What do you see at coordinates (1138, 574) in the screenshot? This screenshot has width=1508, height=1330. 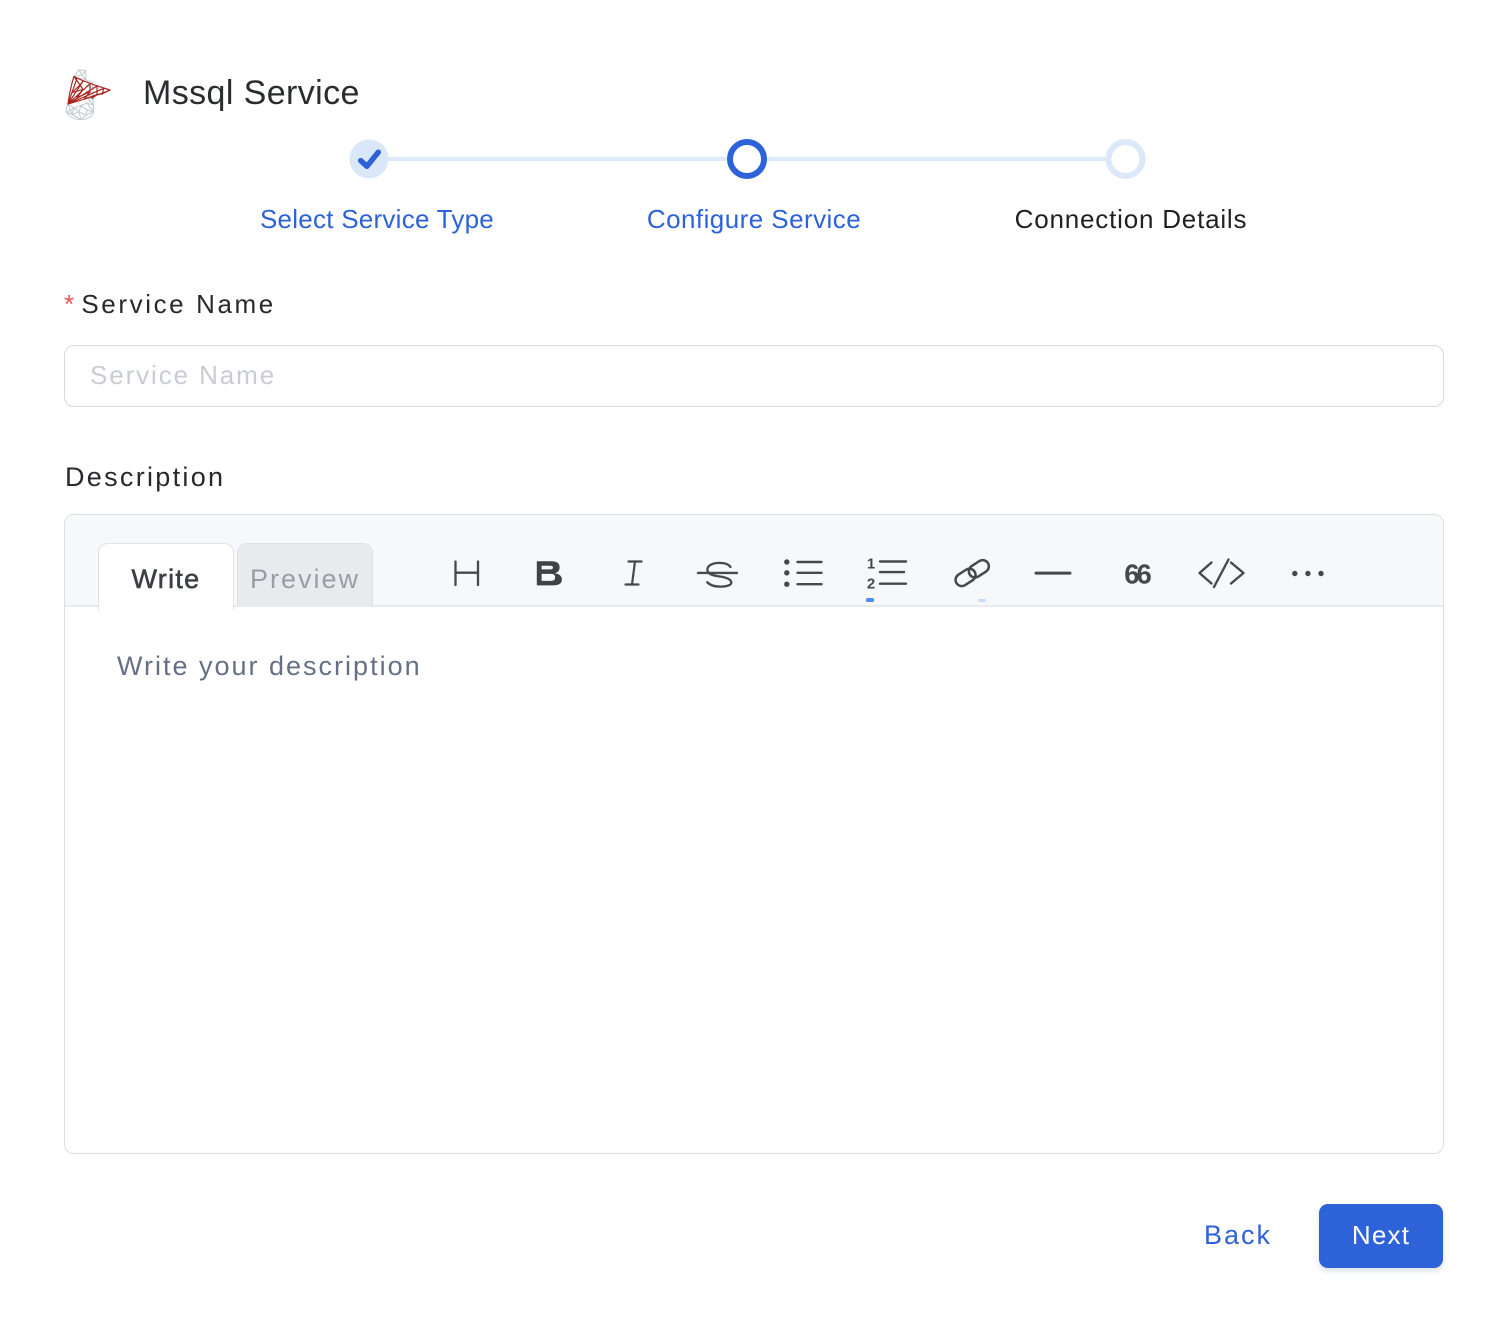 I see `svg-text: 66` at bounding box center [1138, 574].